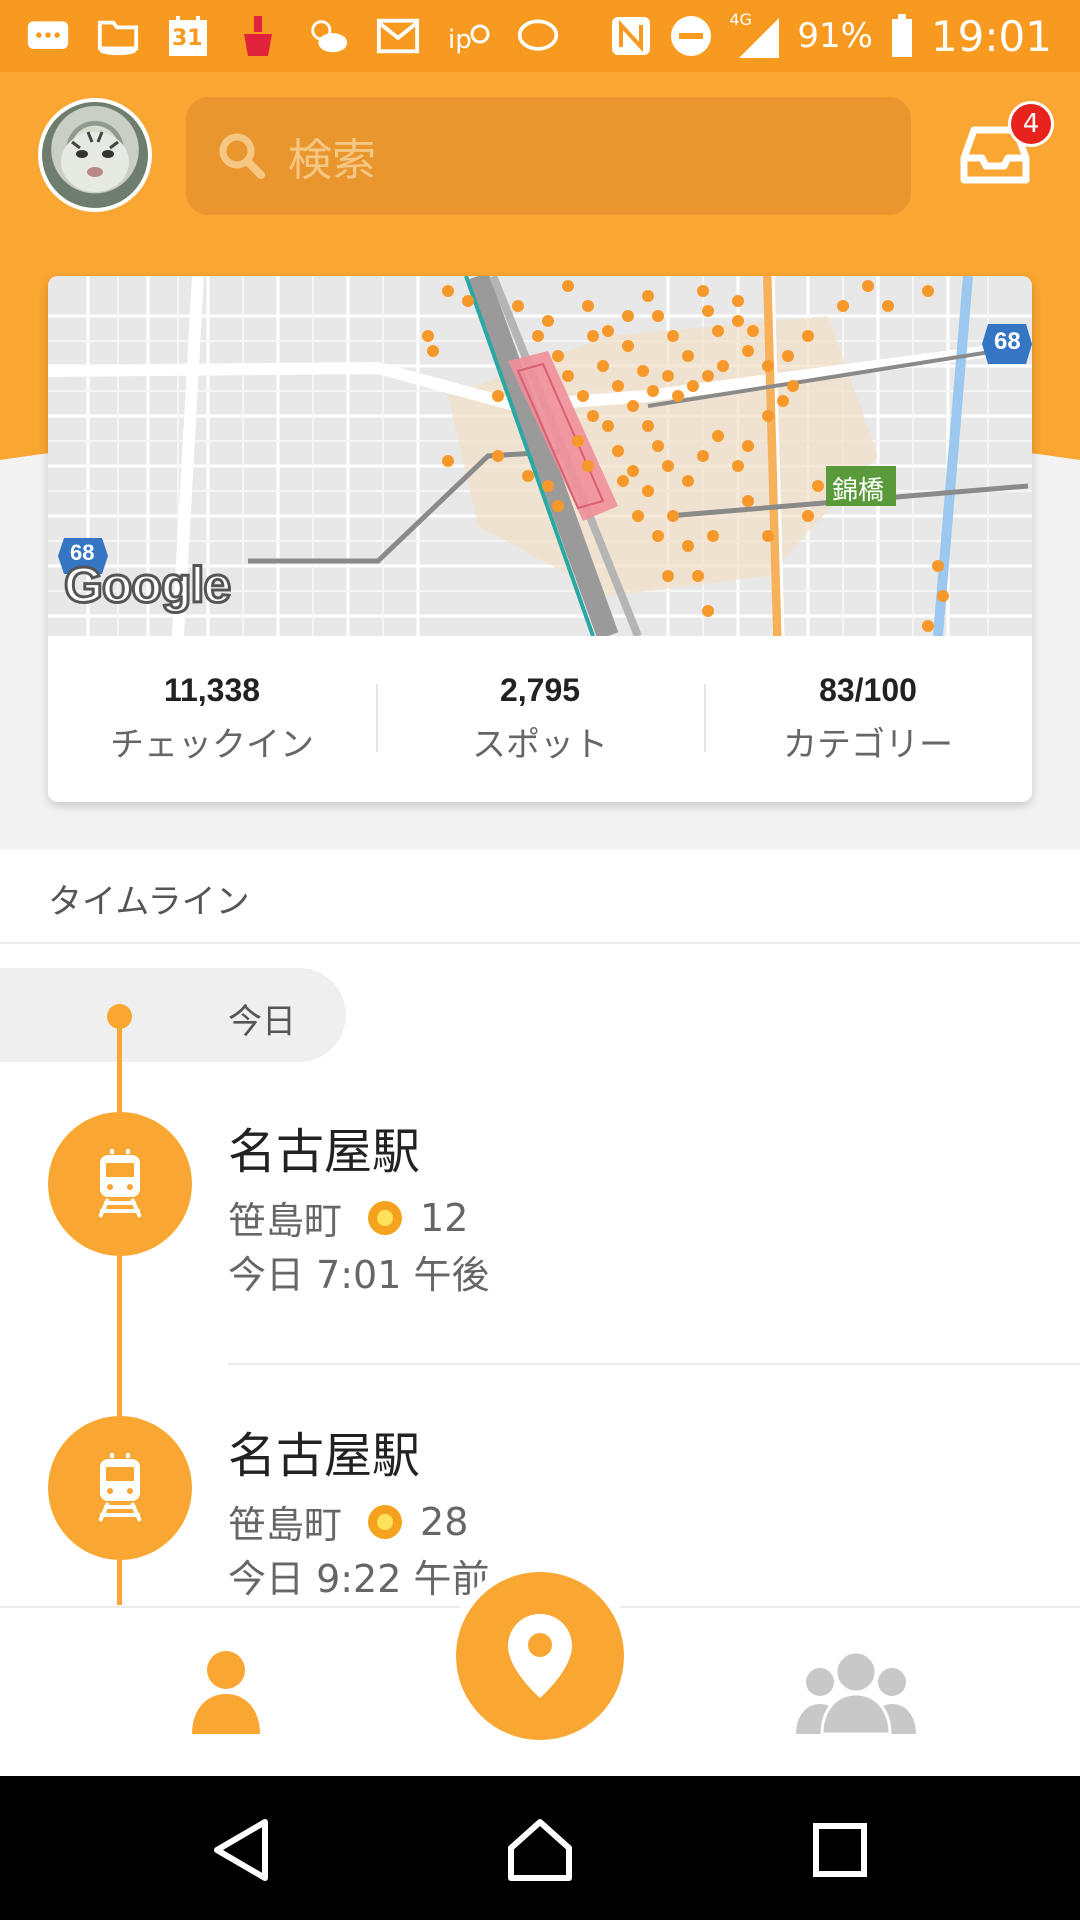  I want to click on home-button, so click(540, 1850).